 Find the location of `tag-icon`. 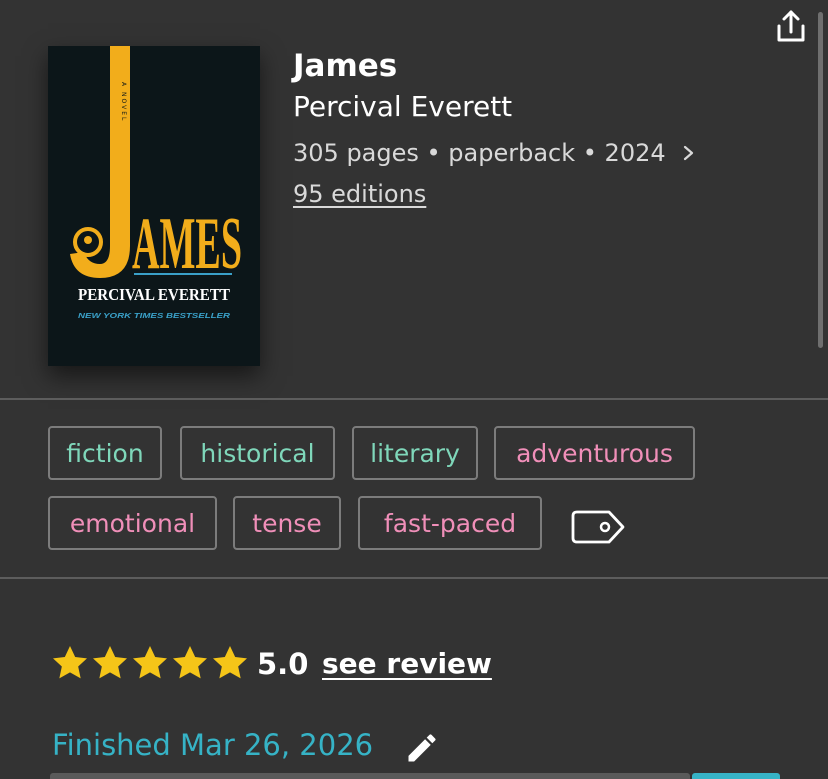

tag-icon is located at coordinates (598, 527).